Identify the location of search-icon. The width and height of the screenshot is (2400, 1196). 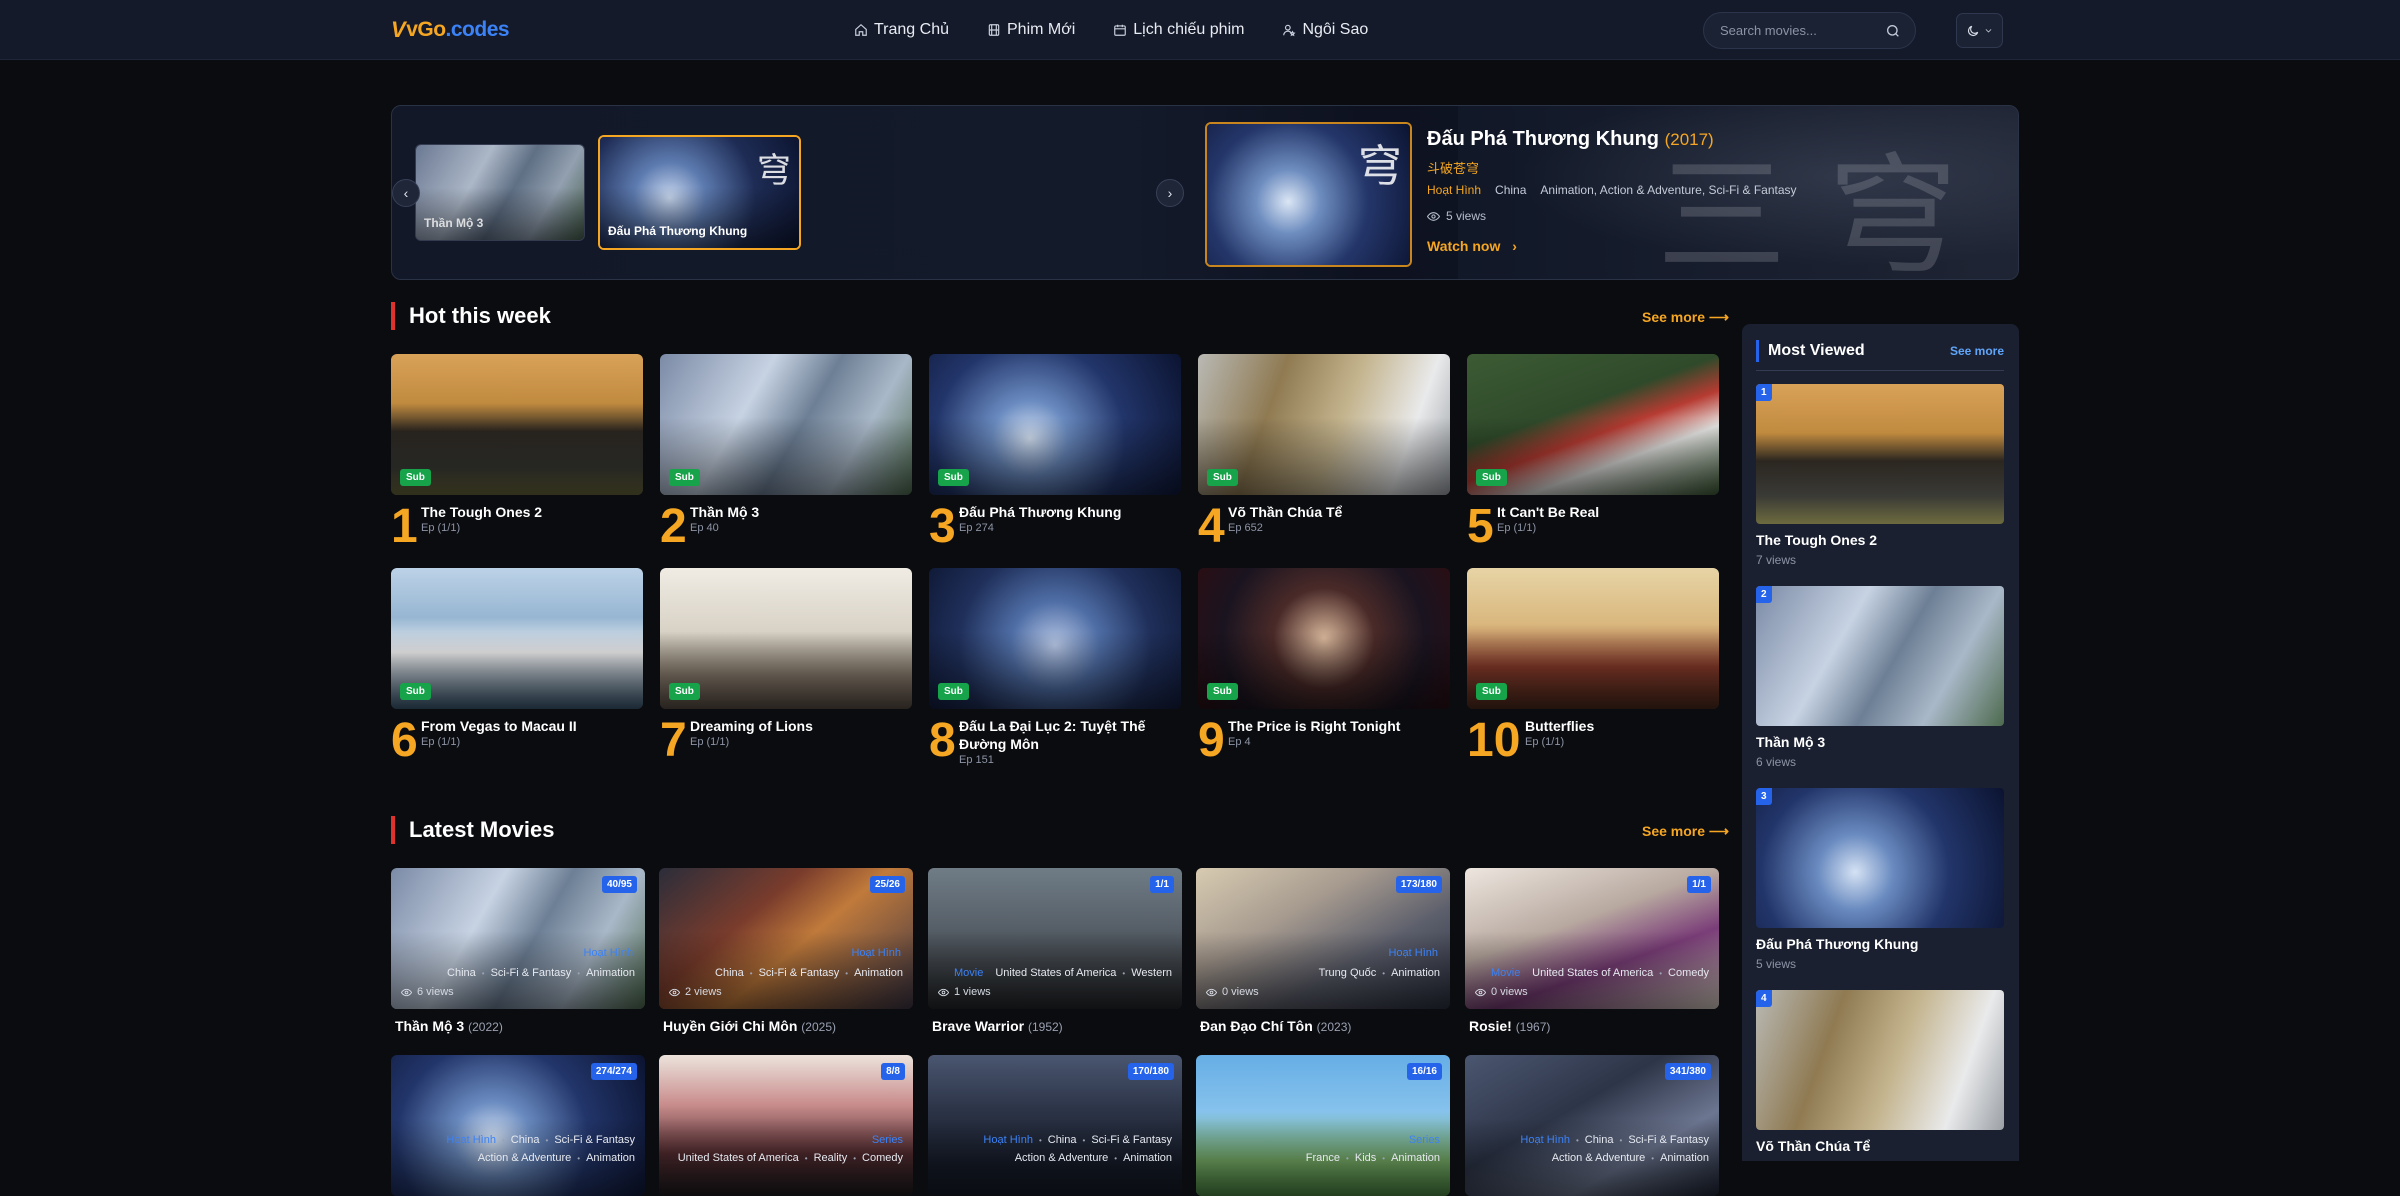
(1893, 31).